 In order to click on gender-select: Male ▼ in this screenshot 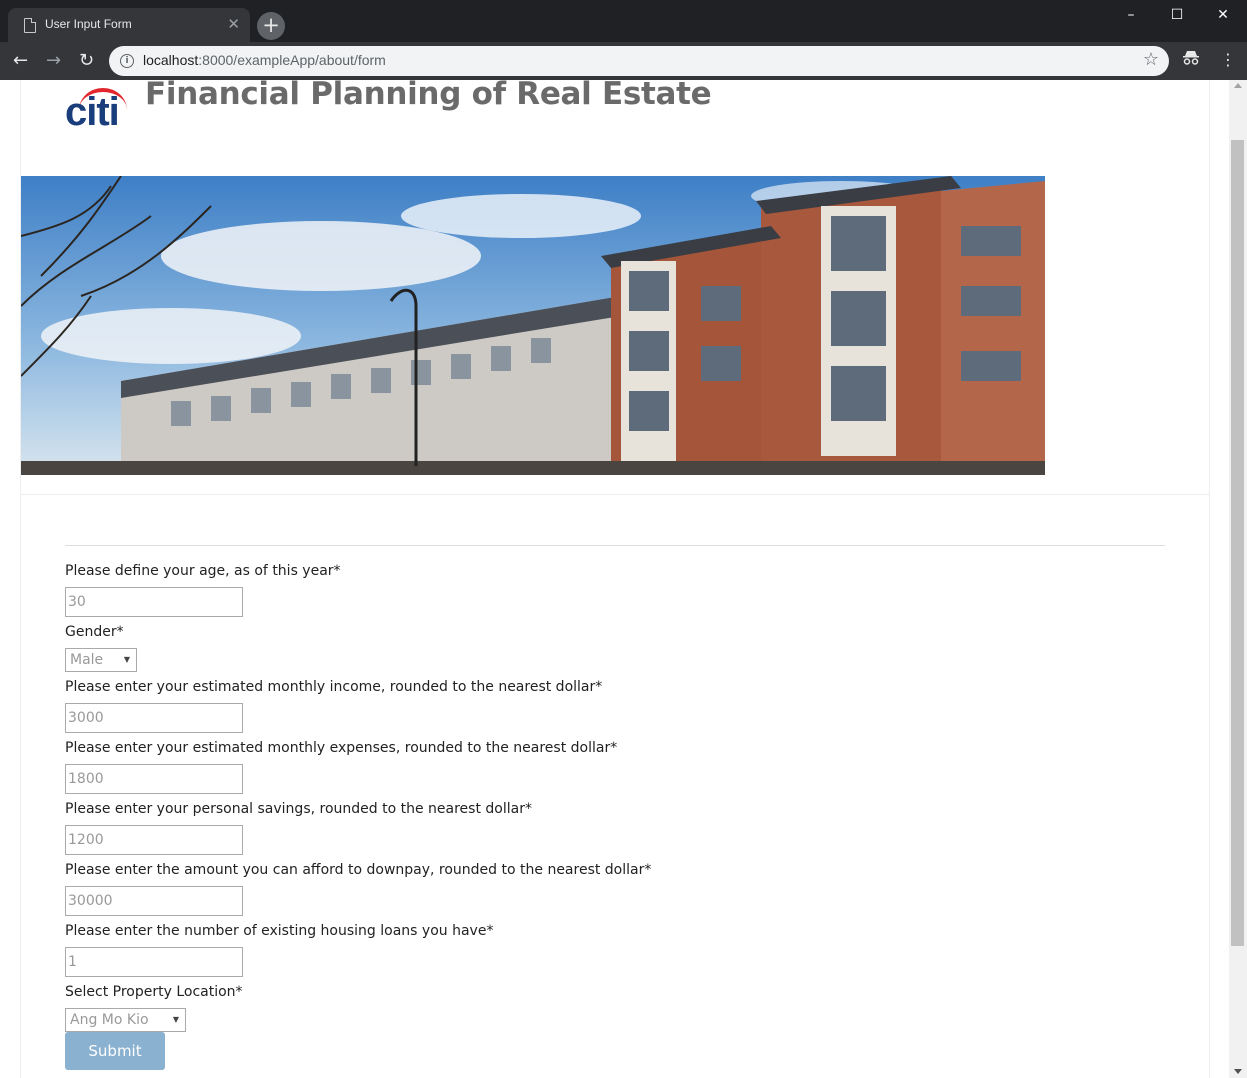, I will do `click(101, 660)`.